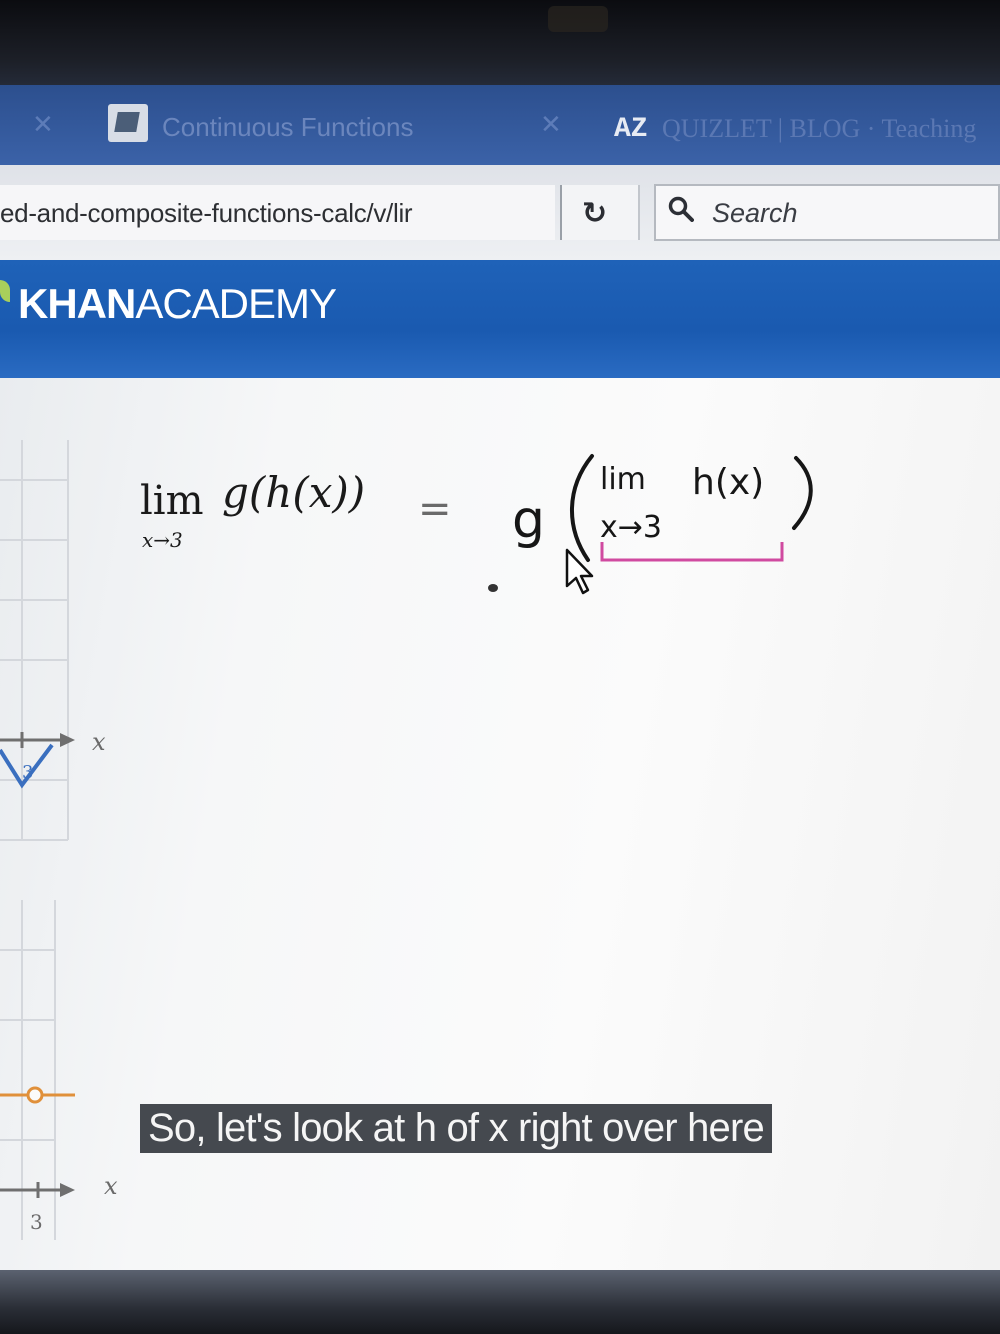 This screenshot has width=1000, height=1334. What do you see at coordinates (172, 501) in the screenshot?
I see `limit-operator: lim` at bounding box center [172, 501].